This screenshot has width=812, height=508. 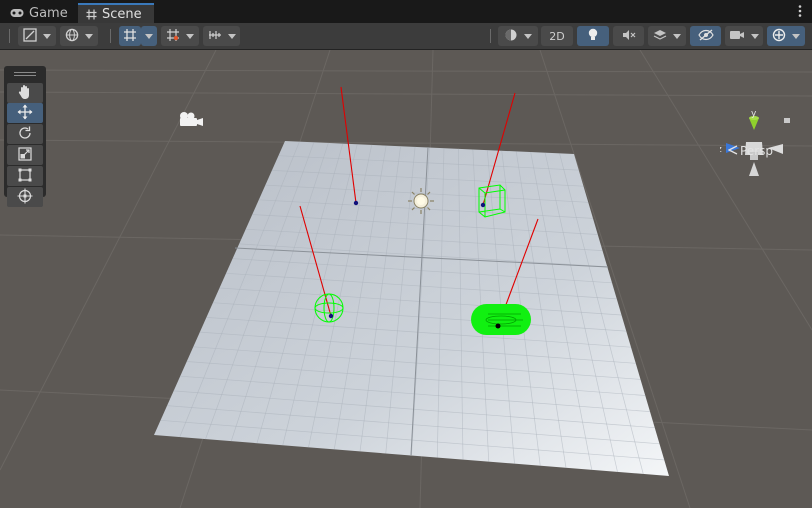 I want to click on scale-icon, so click(x=25, y=155).